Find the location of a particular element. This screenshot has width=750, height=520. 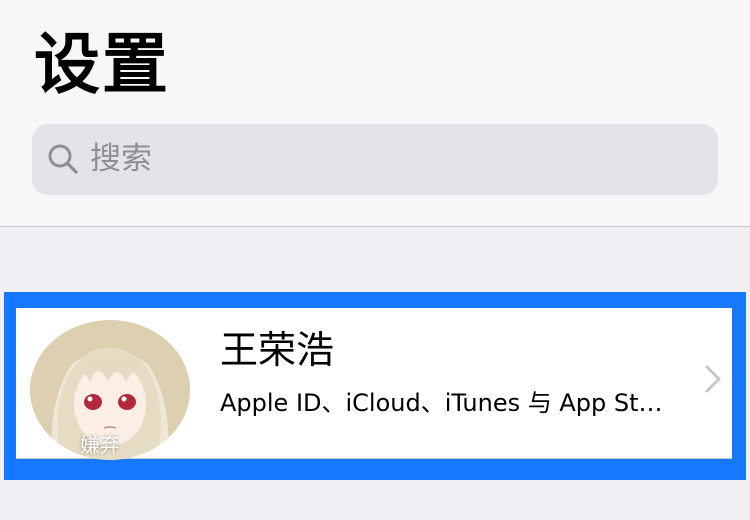

below-area is located at coordinates (375, 500).